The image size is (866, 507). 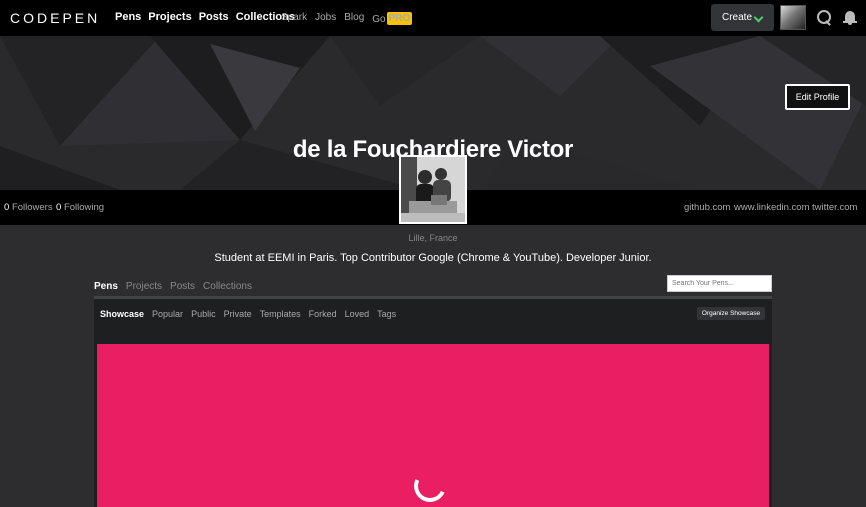 I want to click on subtab-tags: Tags, so click(x=386, y=314).